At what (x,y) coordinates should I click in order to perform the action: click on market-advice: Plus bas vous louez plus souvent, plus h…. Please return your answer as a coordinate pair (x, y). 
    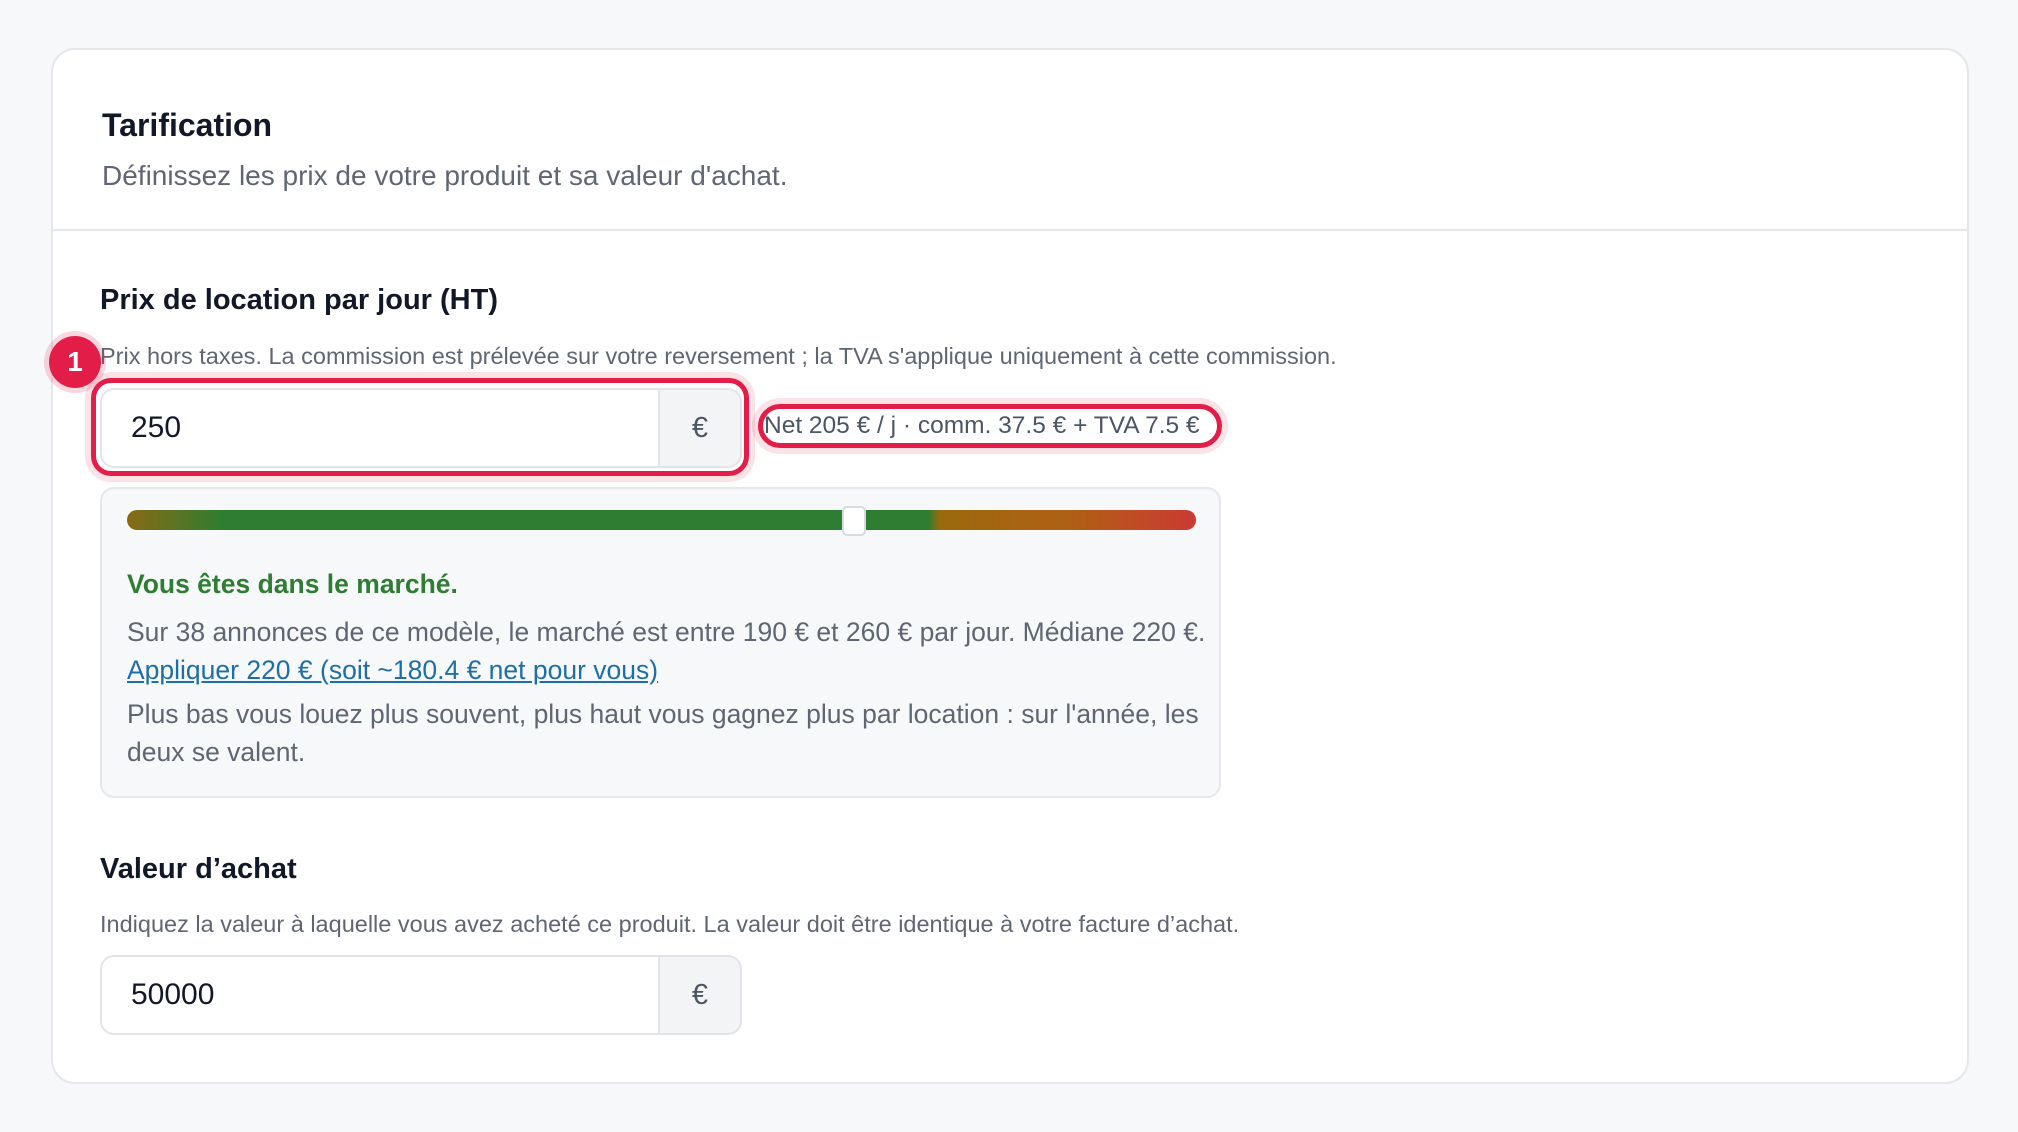
    Looking at the image, I should click on (663, 733).